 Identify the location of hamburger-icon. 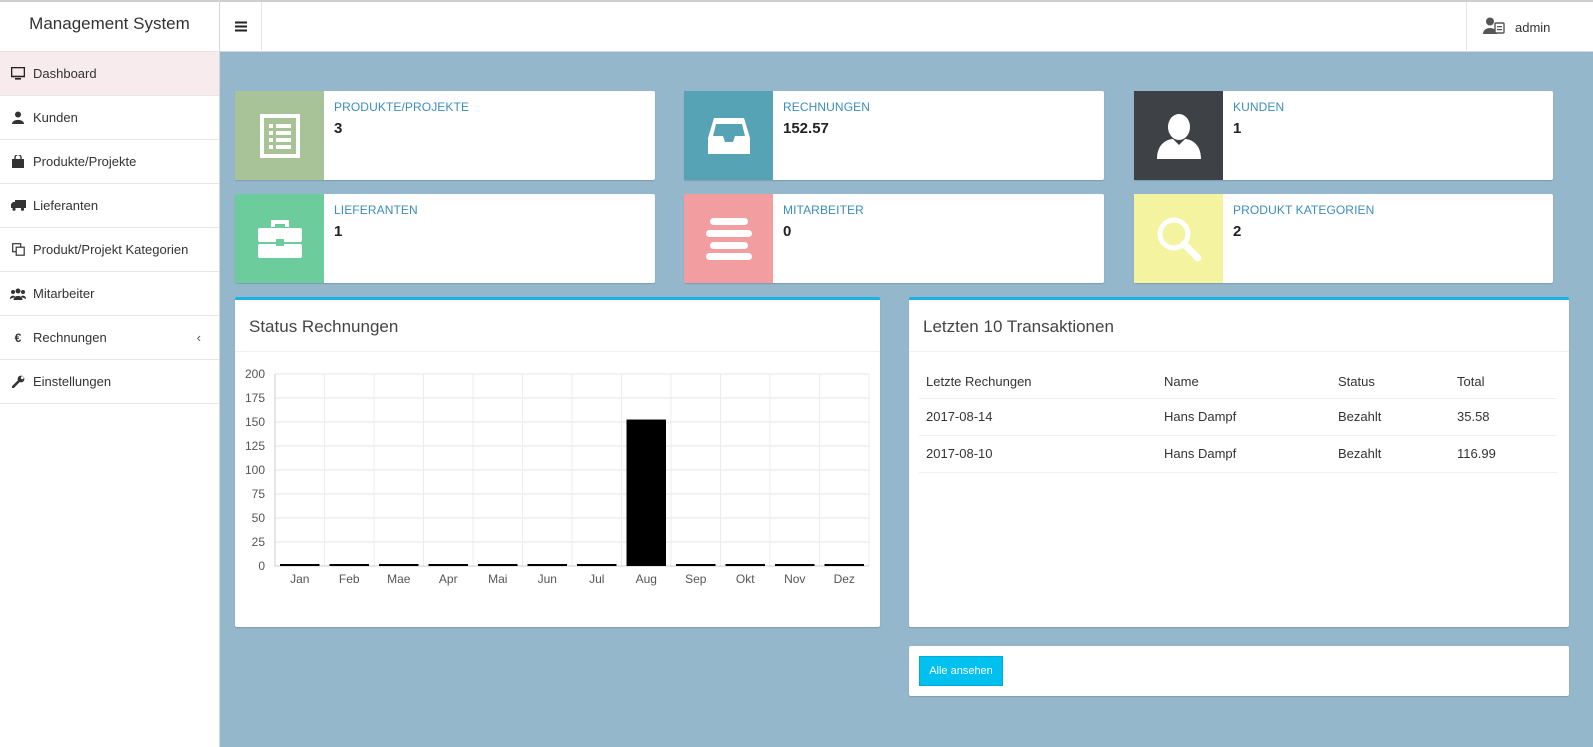
(240, 27).